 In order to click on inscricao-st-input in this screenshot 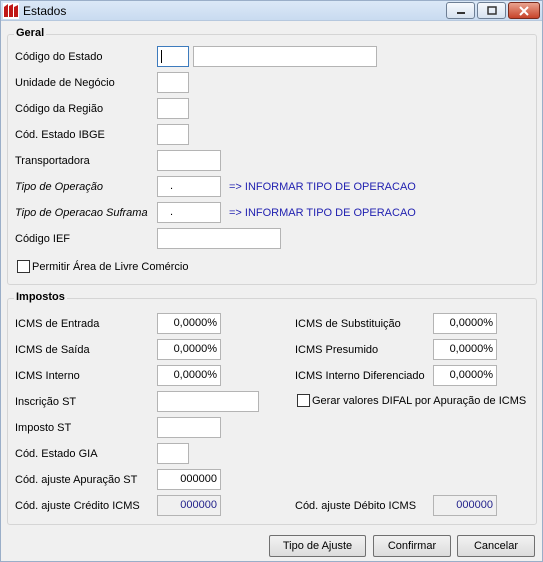, I will do `click(208, 401)`.